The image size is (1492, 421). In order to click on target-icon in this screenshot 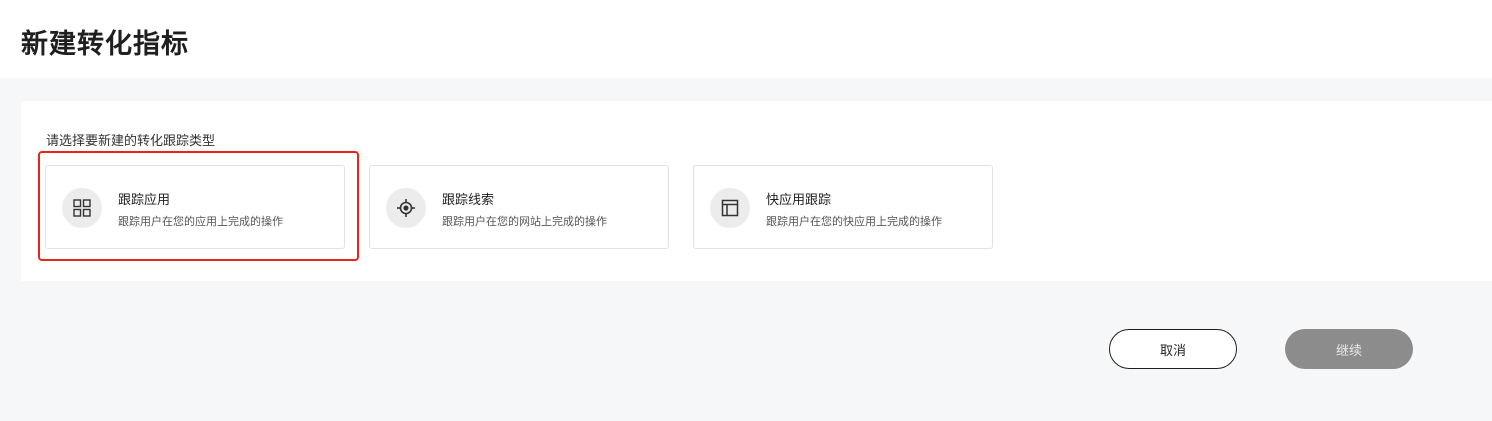, I will do `click(406, 208)`.